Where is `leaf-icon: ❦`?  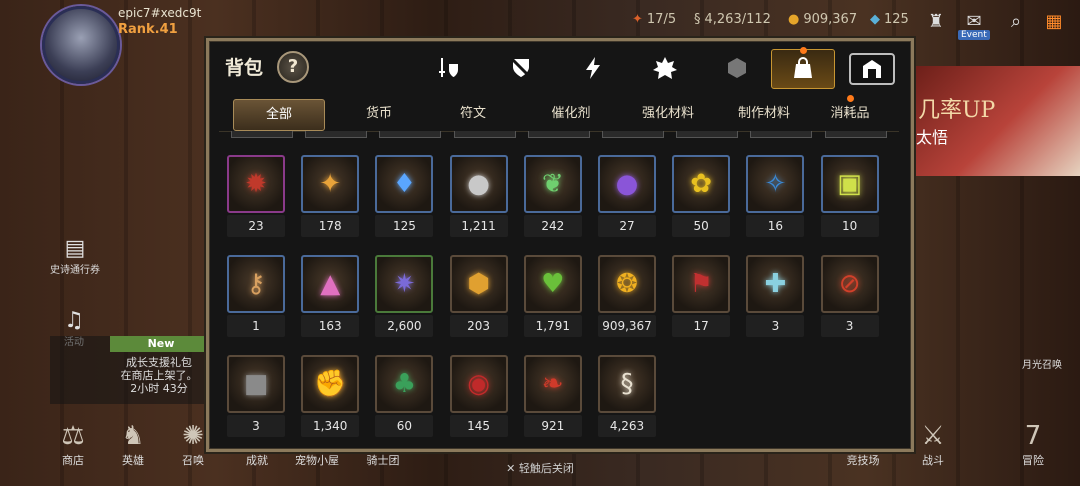 leaf-icon: ❦ is located at coordinates (552, 184).